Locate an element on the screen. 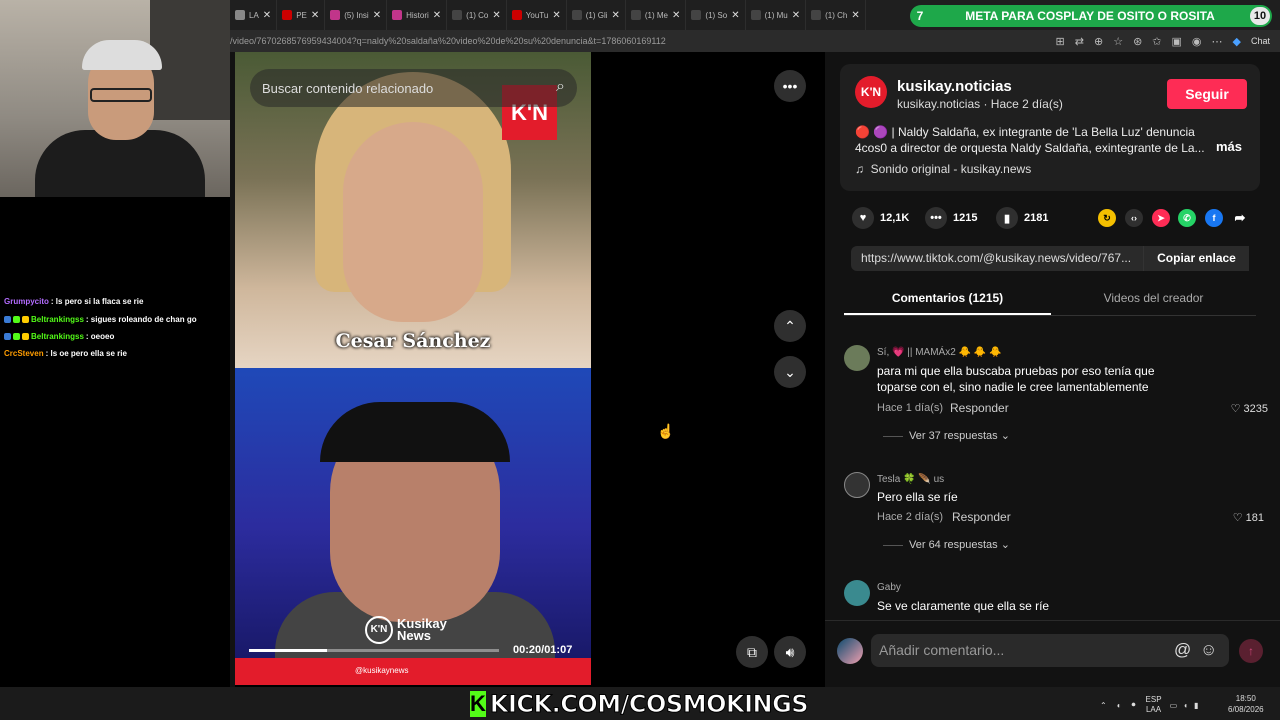 Image resolution: width=1280 pixels, height=720 pixels. view-replies: Ver 37 respuestas ⌄ is located at coordinates (946, 435).